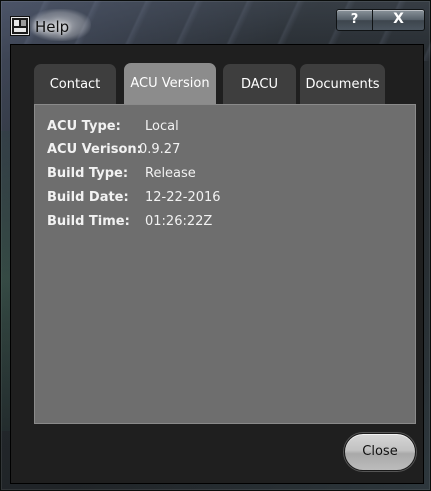 The width and height of the screenshot is (431, 491). Describe the element at coordinates (170, 173) in the screenshot. I see `info-value: Release` at that location.